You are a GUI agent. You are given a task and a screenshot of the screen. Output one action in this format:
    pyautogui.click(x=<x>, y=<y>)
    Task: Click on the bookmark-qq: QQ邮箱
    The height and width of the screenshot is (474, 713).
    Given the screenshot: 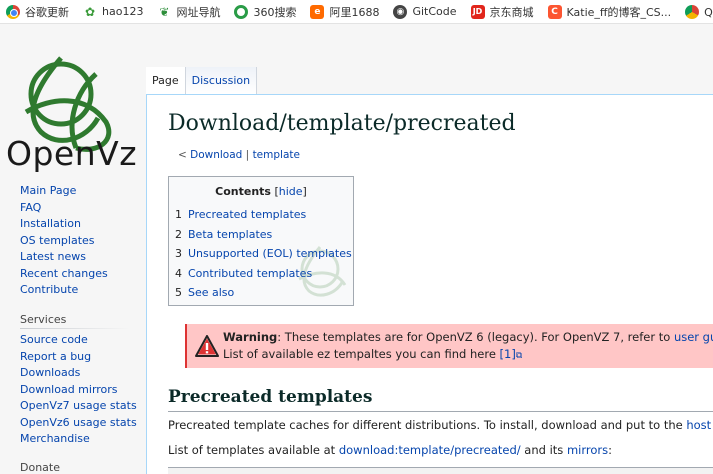 What is the action you would take?
    pyautogui.click(x=699, y=12)
    